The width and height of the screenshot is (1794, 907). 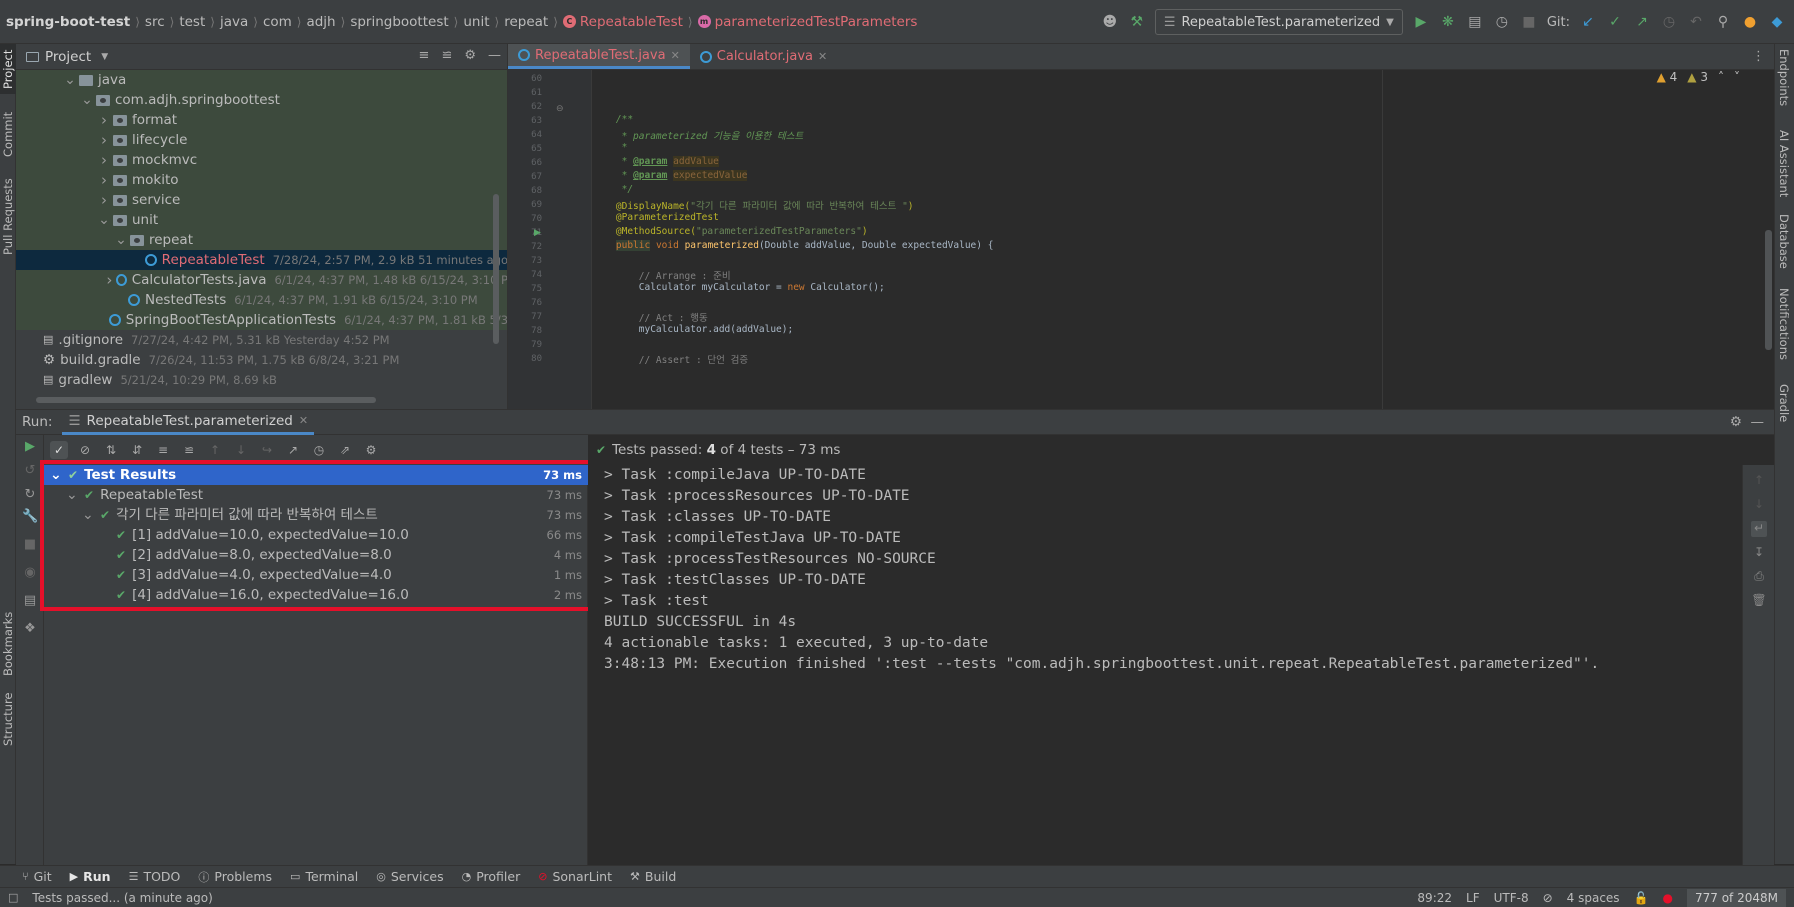 What do you see at coordinates (8, 134) in the screenshot?
I see `tool-tab-commit: Commit` at bounding box center [8, 134].